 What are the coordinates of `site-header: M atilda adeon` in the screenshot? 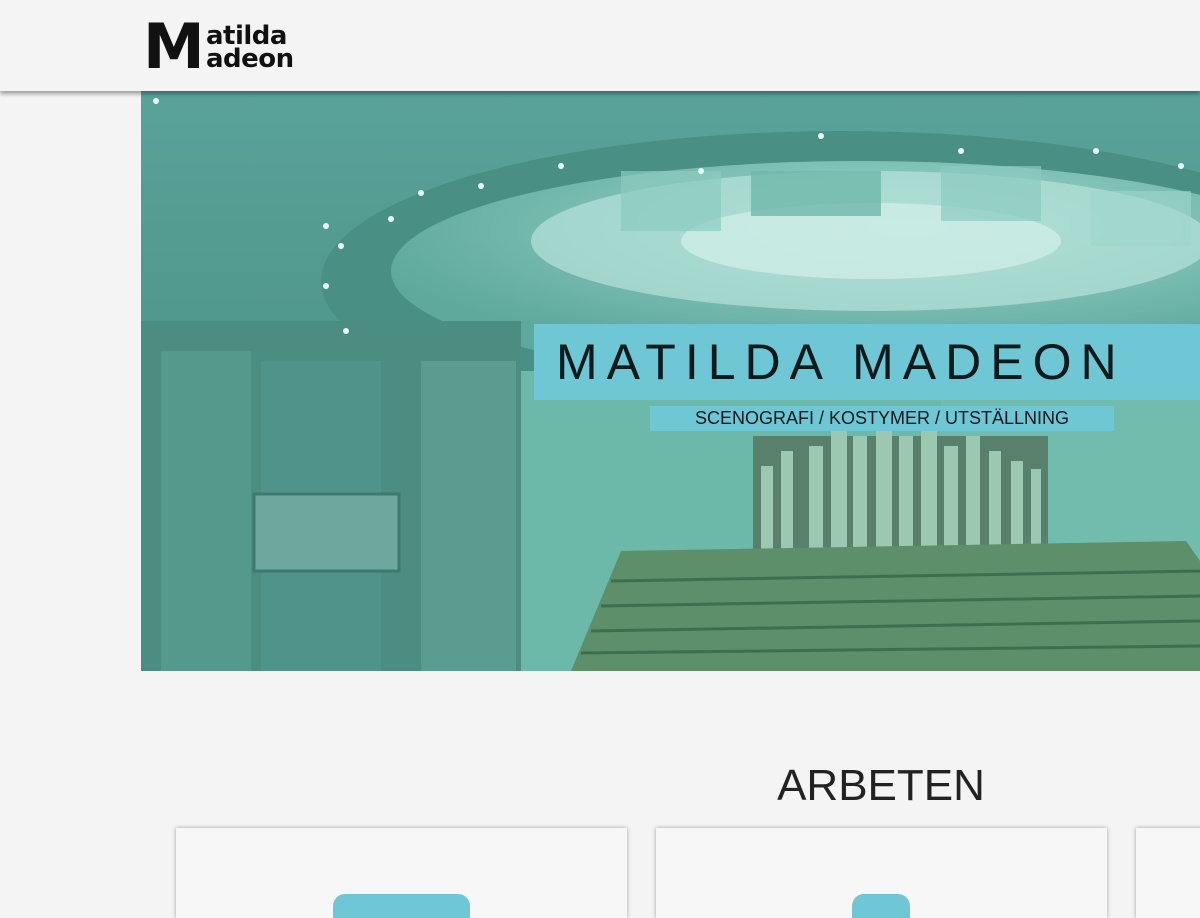 It's located at (600, 45).